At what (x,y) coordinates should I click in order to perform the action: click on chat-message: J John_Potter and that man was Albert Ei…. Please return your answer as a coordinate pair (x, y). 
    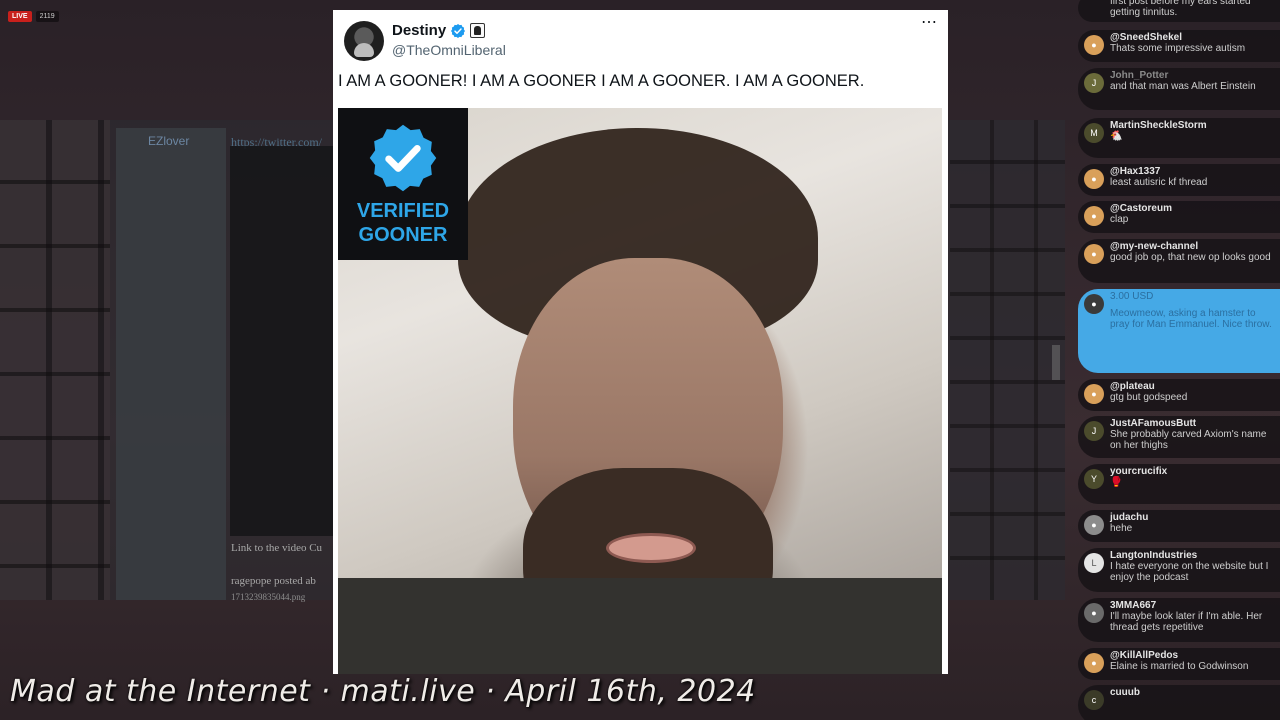
    Looking at the image, I should click on (1179, 89).